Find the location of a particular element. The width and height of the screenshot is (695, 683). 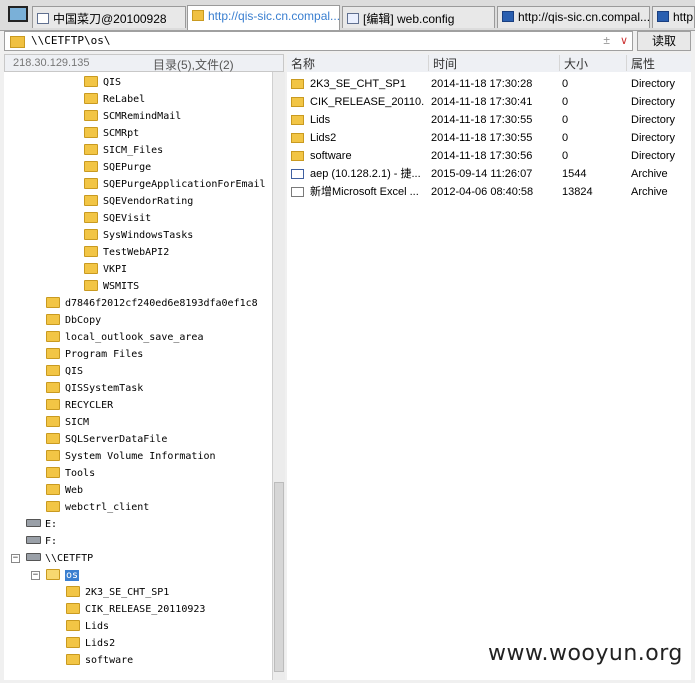

tree-item: webctrl_client is located at coordinates (97, 507).